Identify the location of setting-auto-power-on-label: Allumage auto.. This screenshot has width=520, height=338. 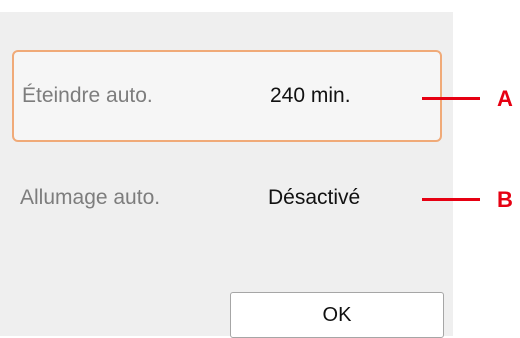
(90, 197).